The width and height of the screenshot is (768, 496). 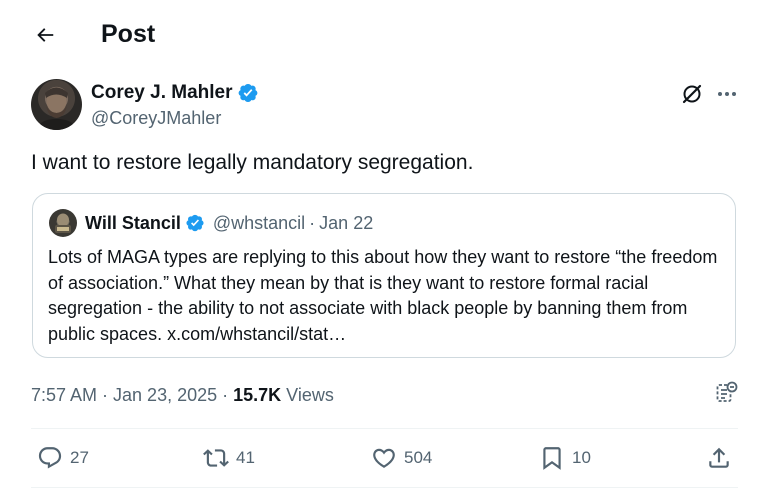 What do you see at coordinates (401, 458) in the screenshot?
I see `like-button: 504` at bounding box center [401, 458].